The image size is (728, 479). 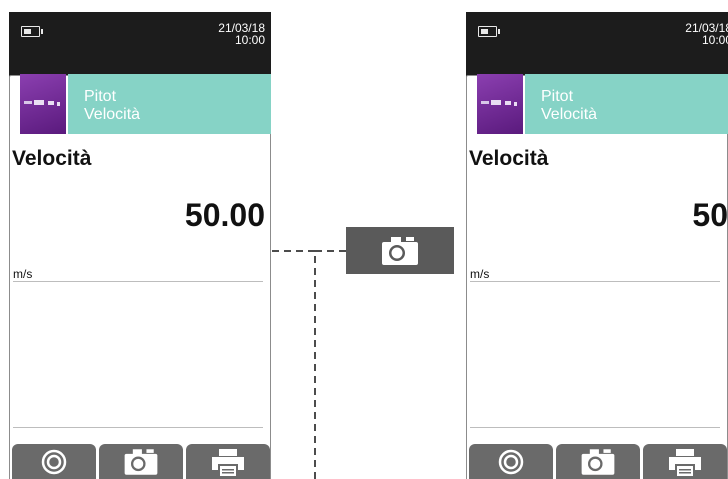 What do you see at coordinates (710, 215) in the screenshot?
I see `parameter-value: 50` at bounding box center [710, 215].